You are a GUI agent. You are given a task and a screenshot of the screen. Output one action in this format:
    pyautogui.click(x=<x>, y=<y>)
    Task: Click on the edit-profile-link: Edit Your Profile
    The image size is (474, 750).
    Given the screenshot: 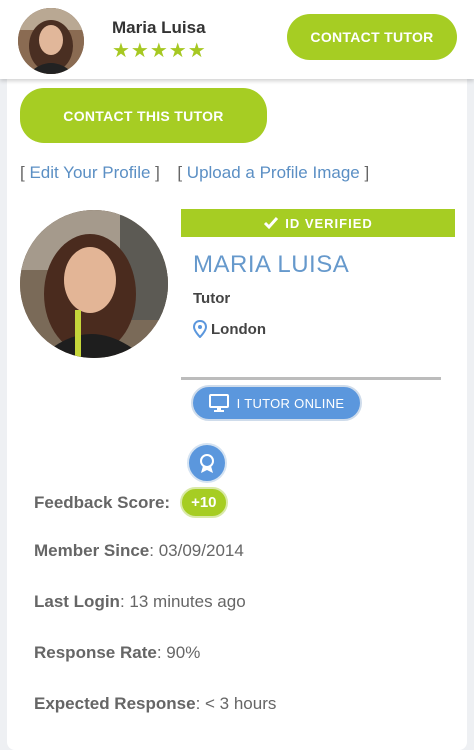 What is the action you would take?
    pyautogui.click(x=89, y=172)
    